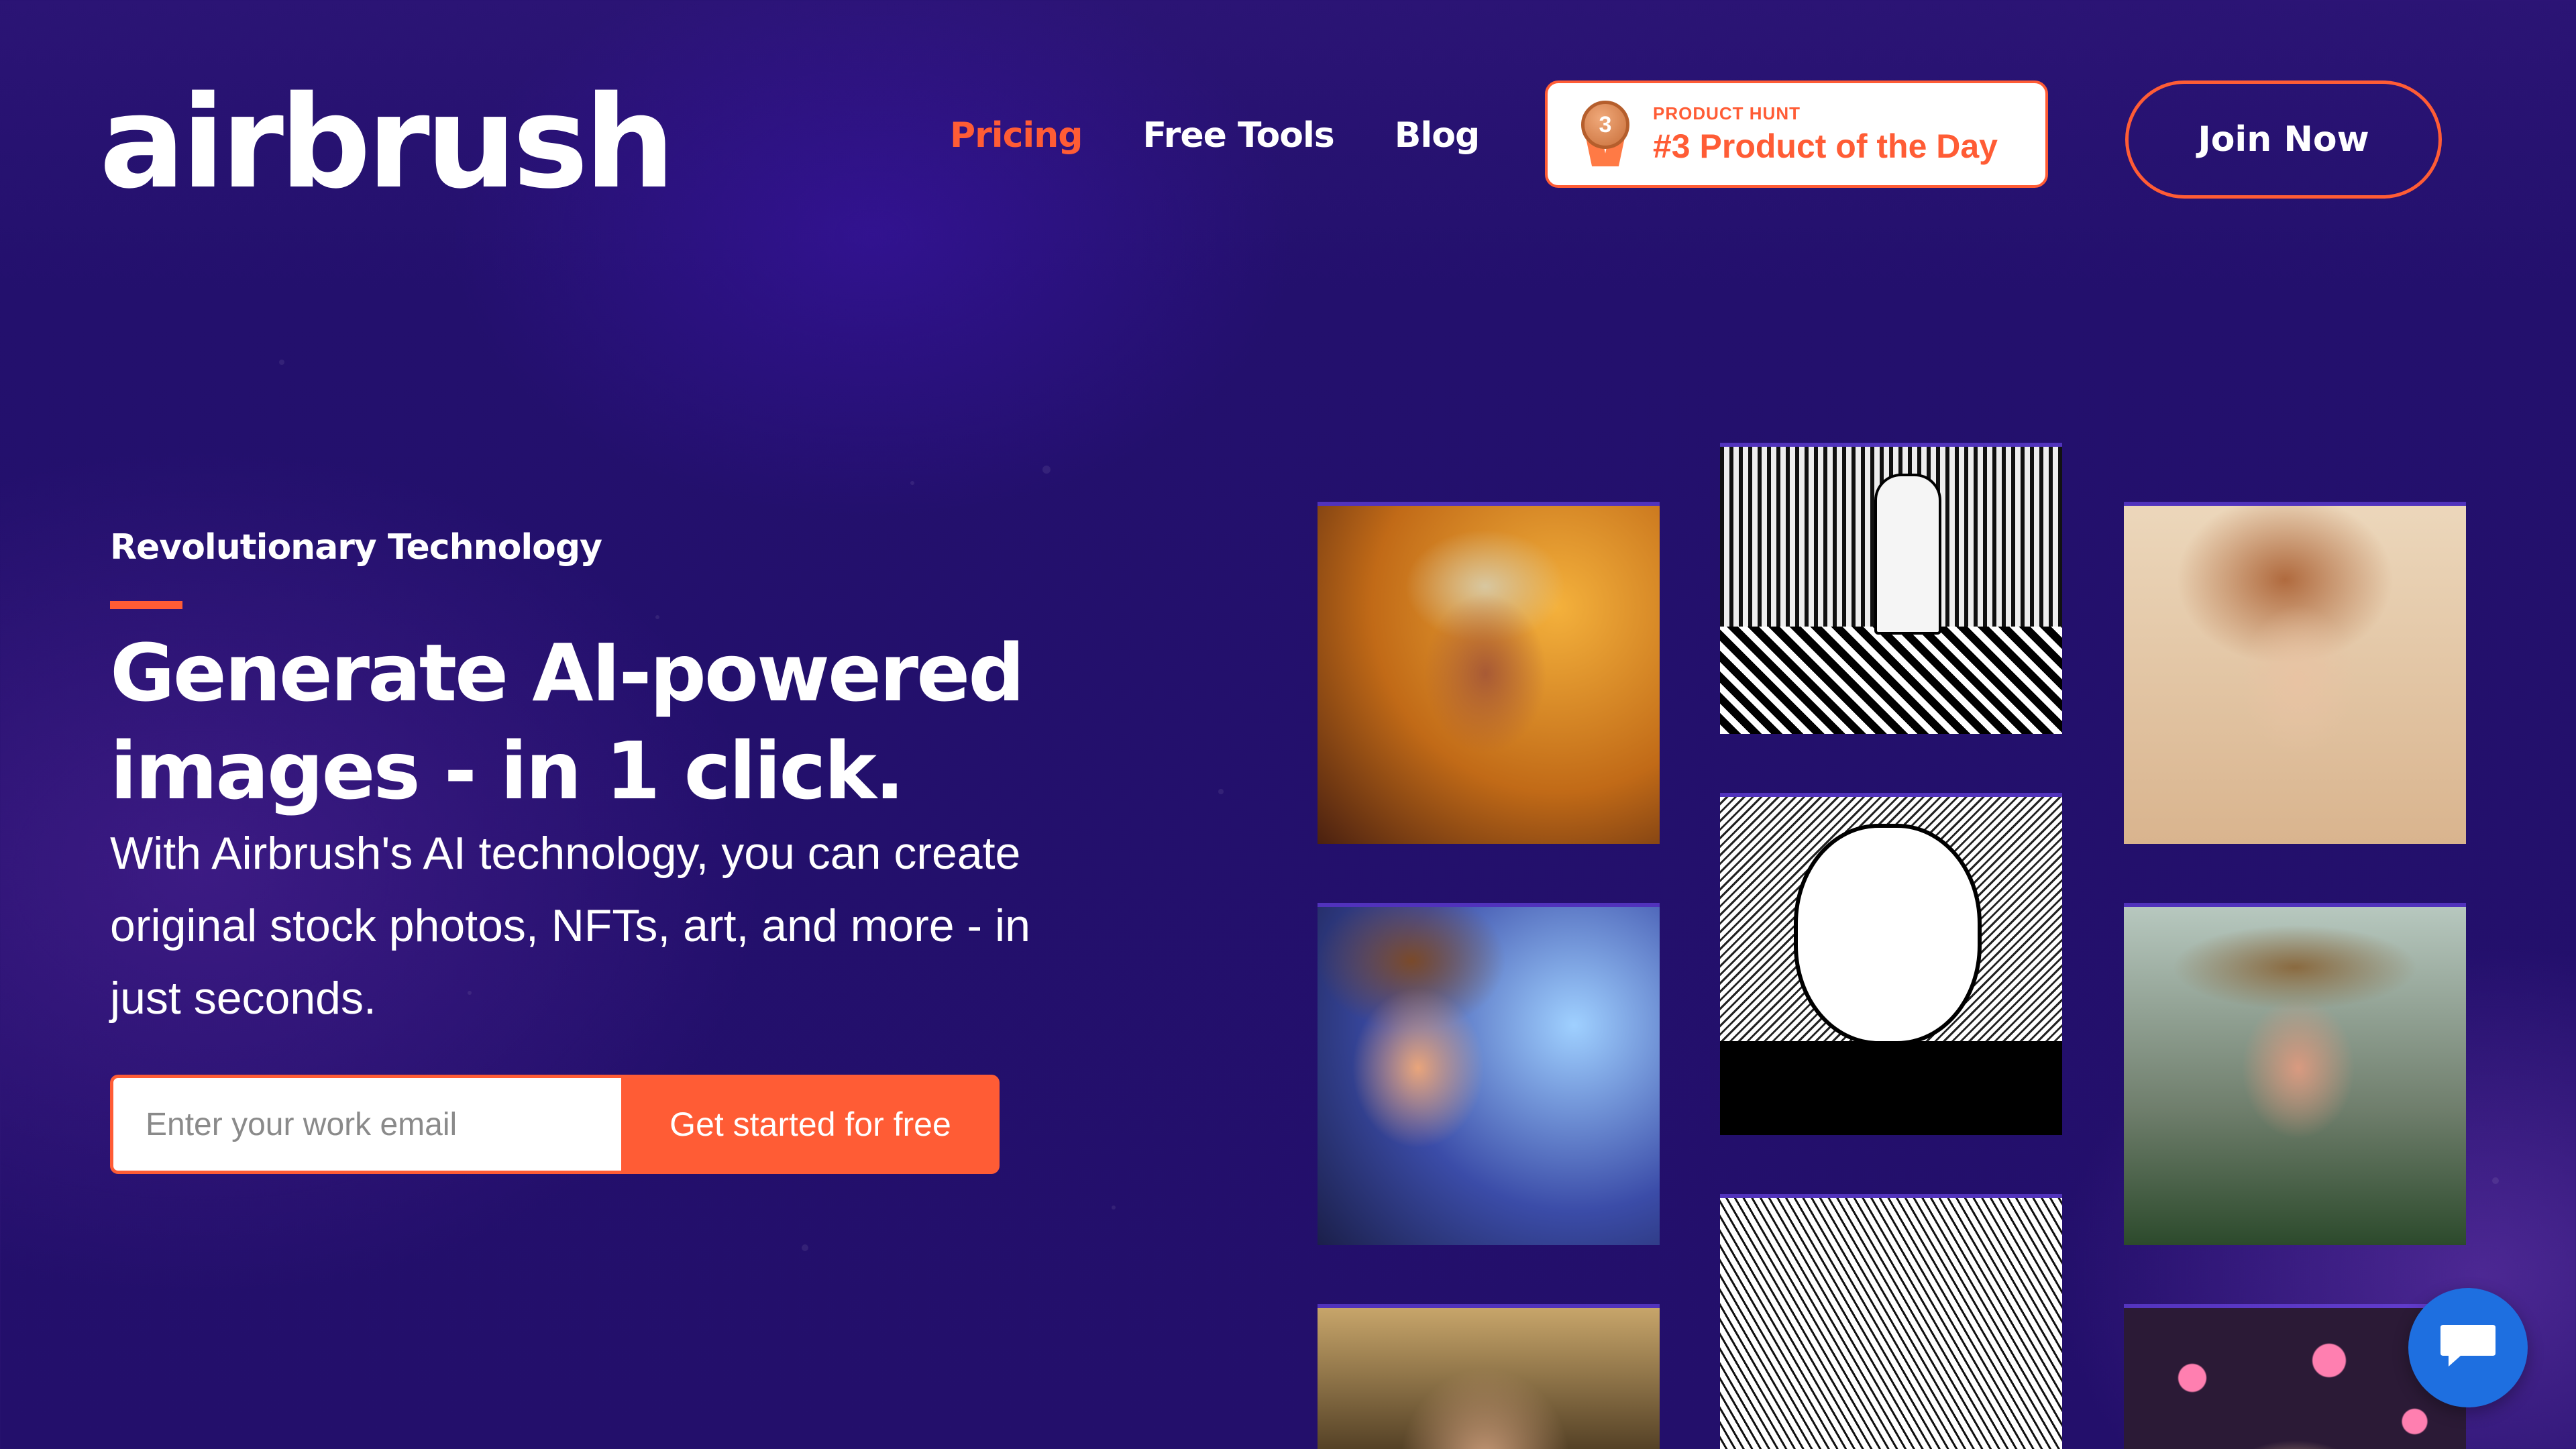  Describe the element at coordinates (146, 605) in the screenshot. I see `eyebrow-underline` at that location.